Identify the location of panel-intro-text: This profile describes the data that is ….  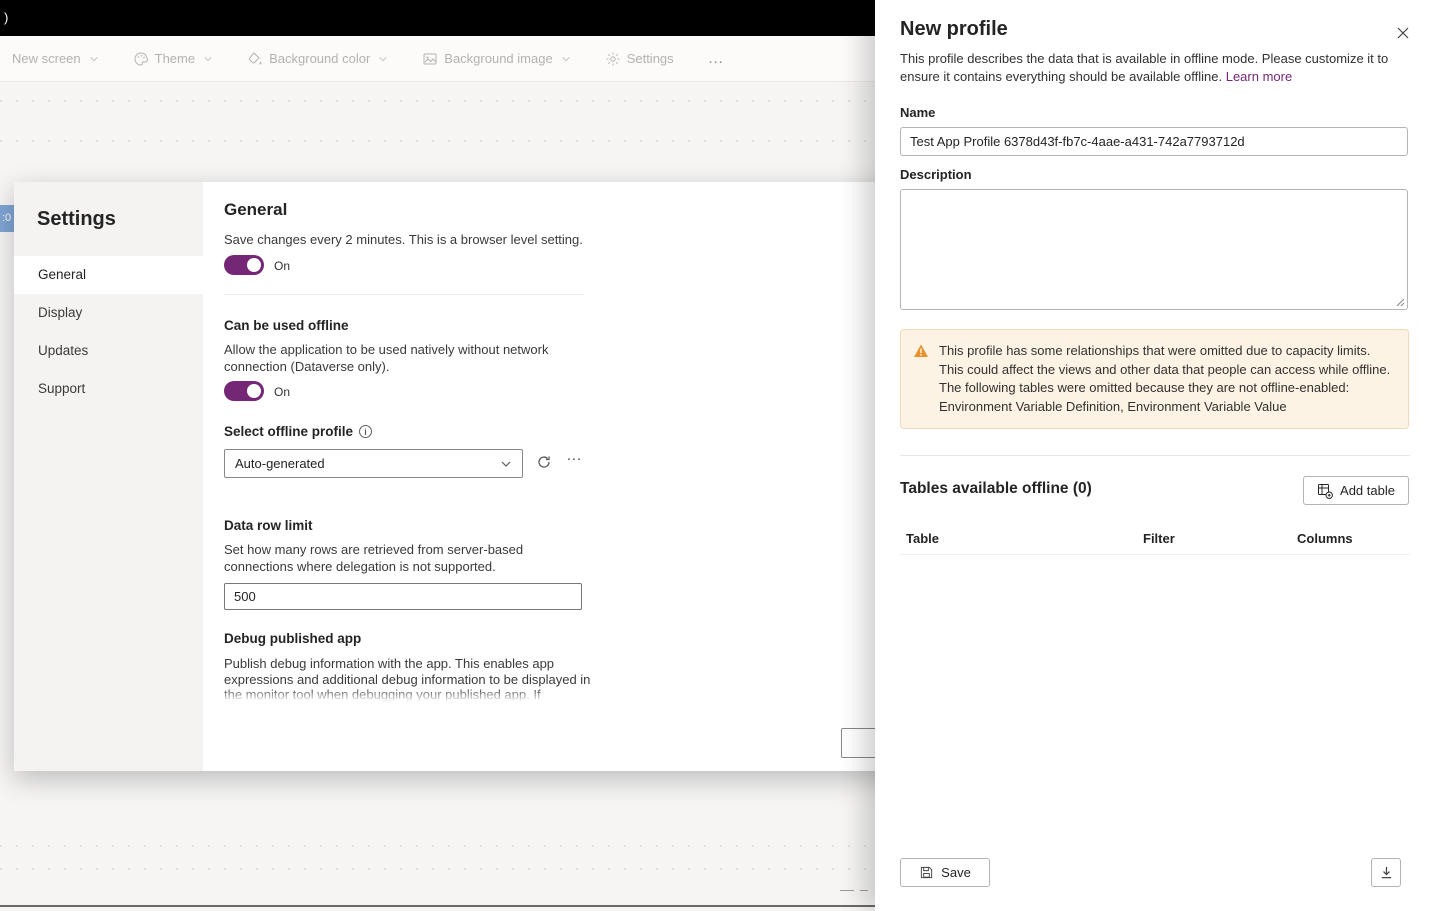
(1149, 68).